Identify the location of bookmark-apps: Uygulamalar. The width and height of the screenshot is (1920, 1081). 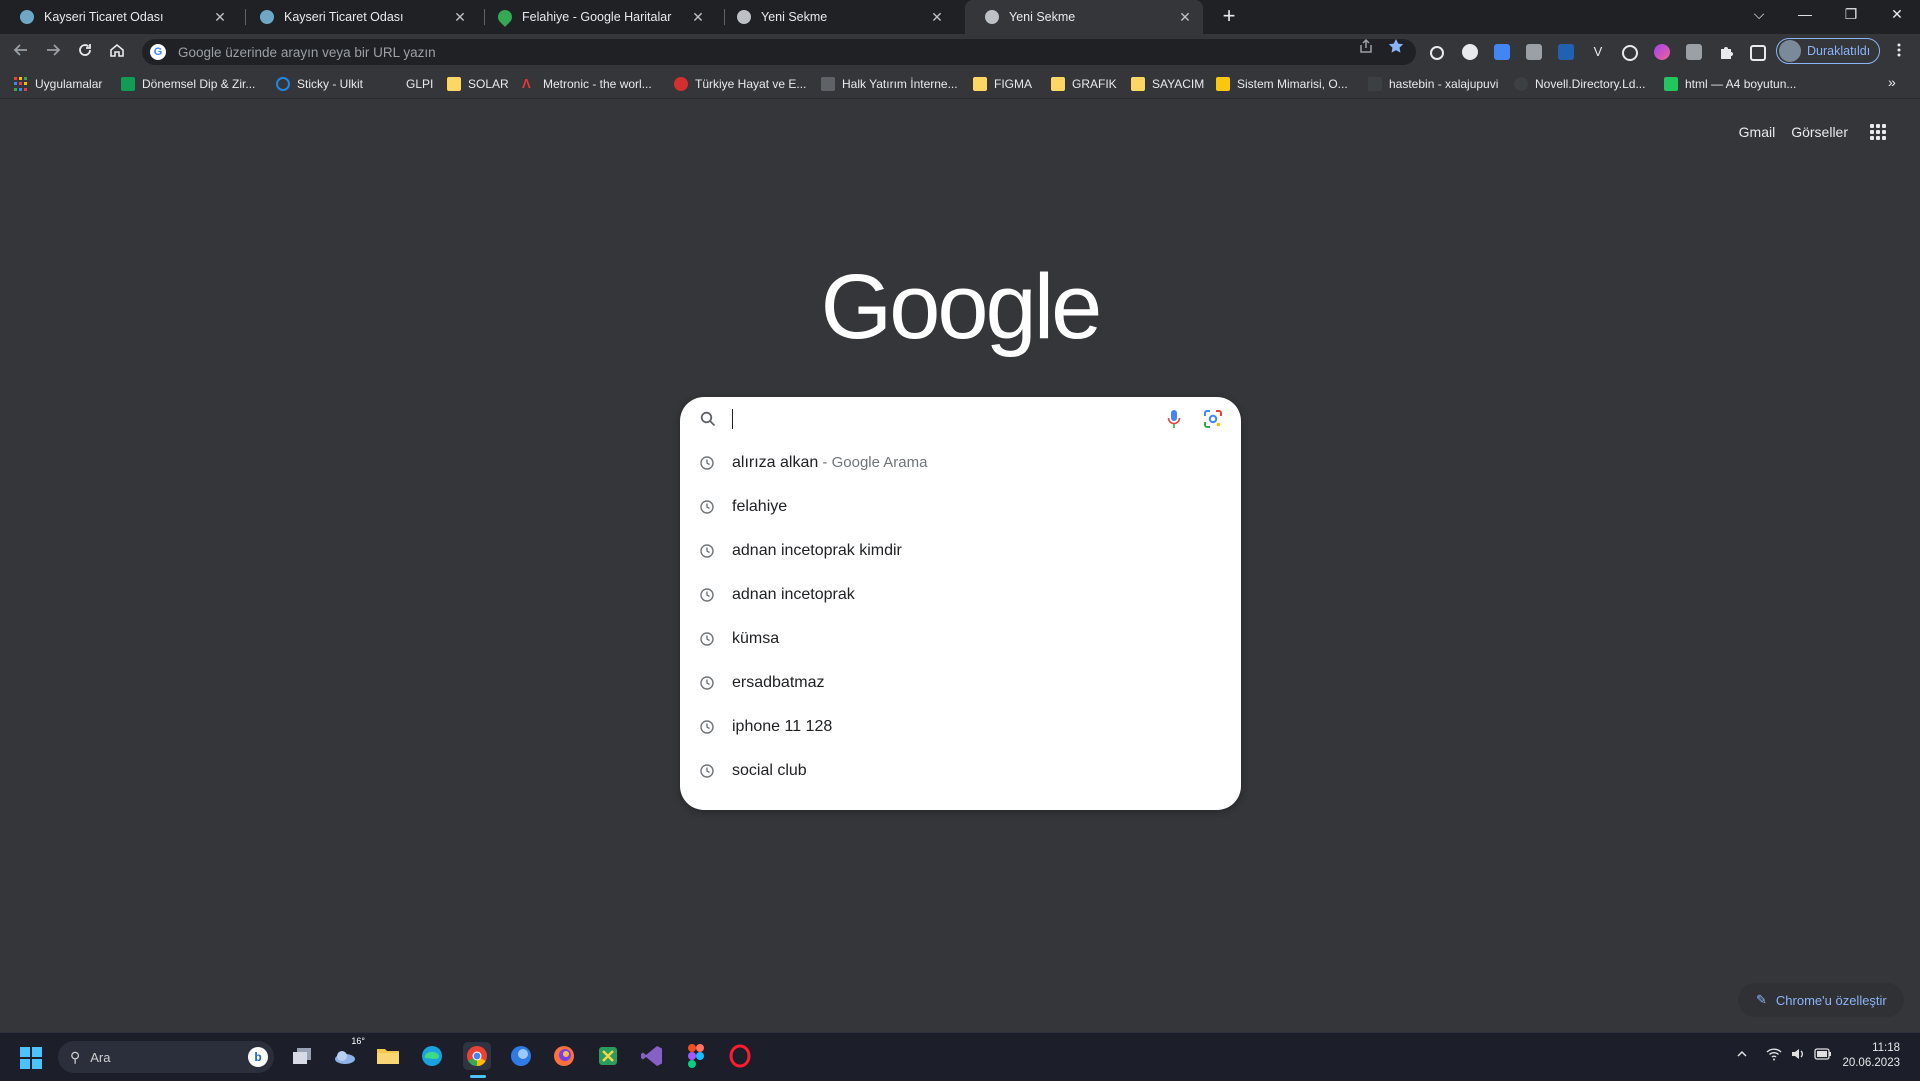
(58, 84).